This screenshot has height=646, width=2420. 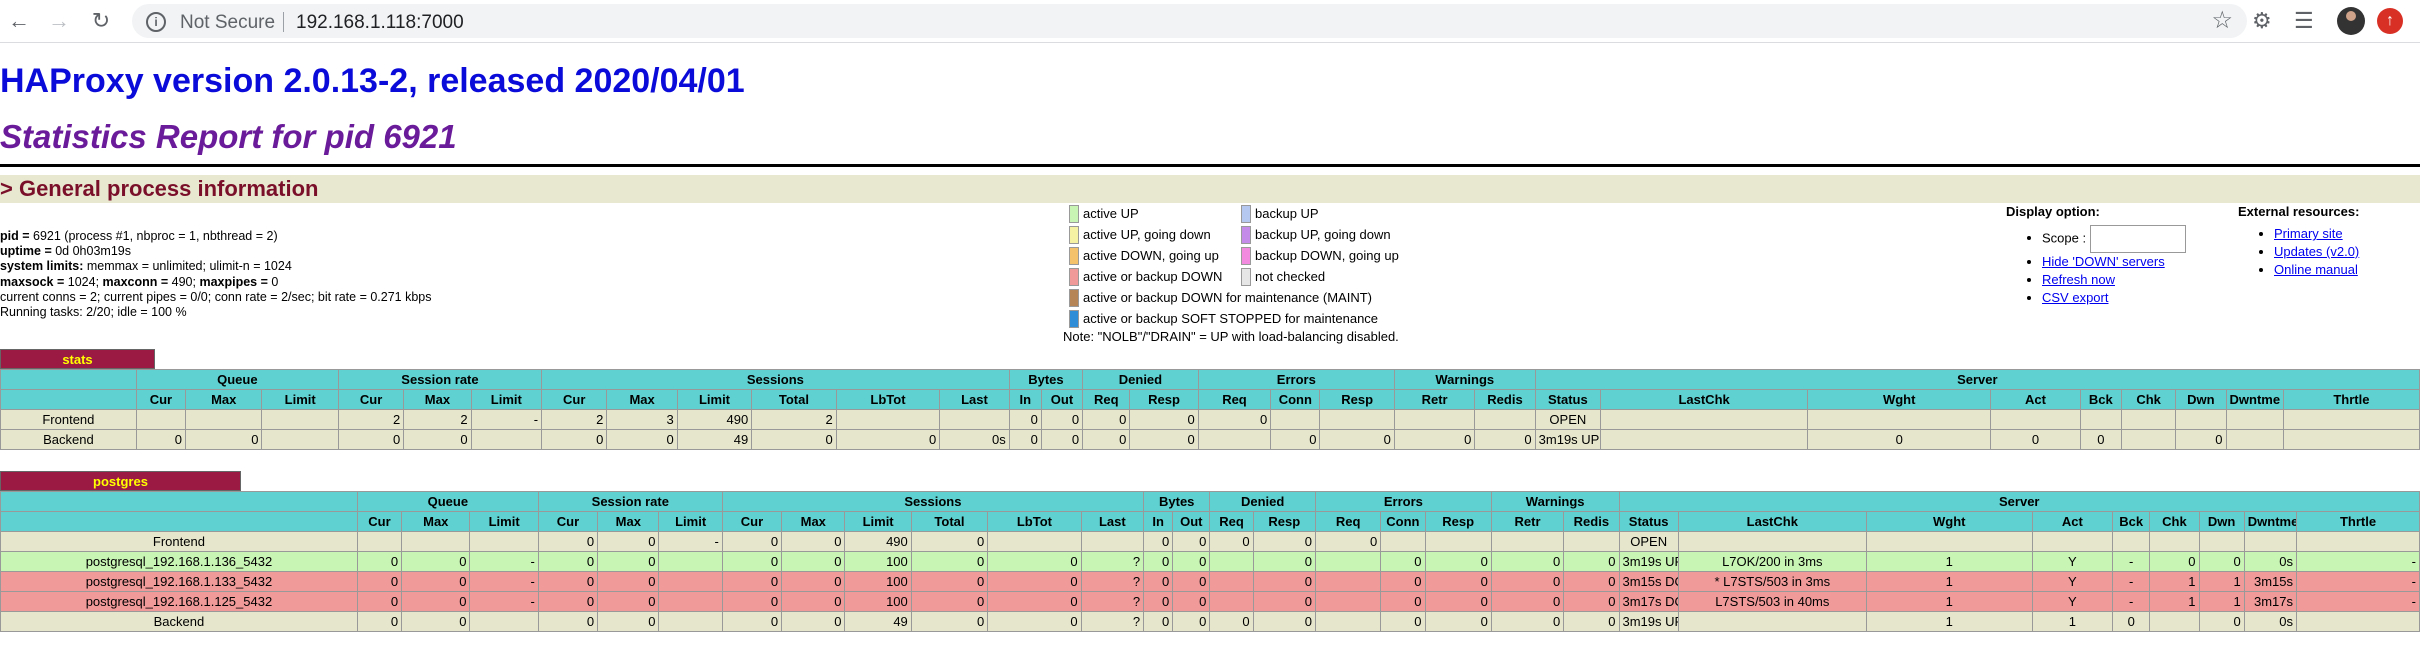 I want to click on extensions-icon: ⚙, so click(x=2262, y=21).